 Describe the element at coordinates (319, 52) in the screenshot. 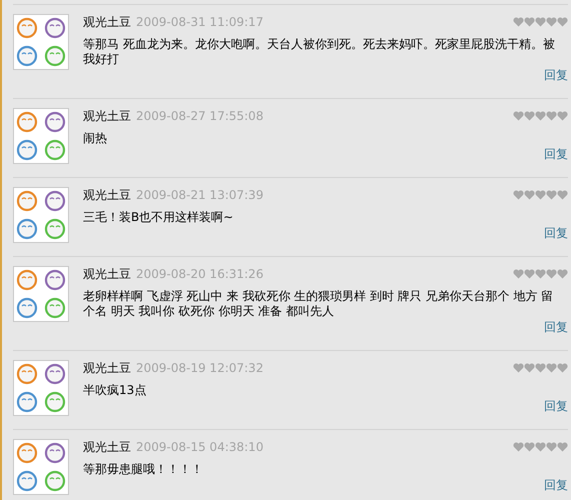

I see `comment-text: 等那马 死血龙为来。龙你大咆啊。天台人被你到死。死去来妈吓。死家里屁股洗干精。被我好打` at that location.